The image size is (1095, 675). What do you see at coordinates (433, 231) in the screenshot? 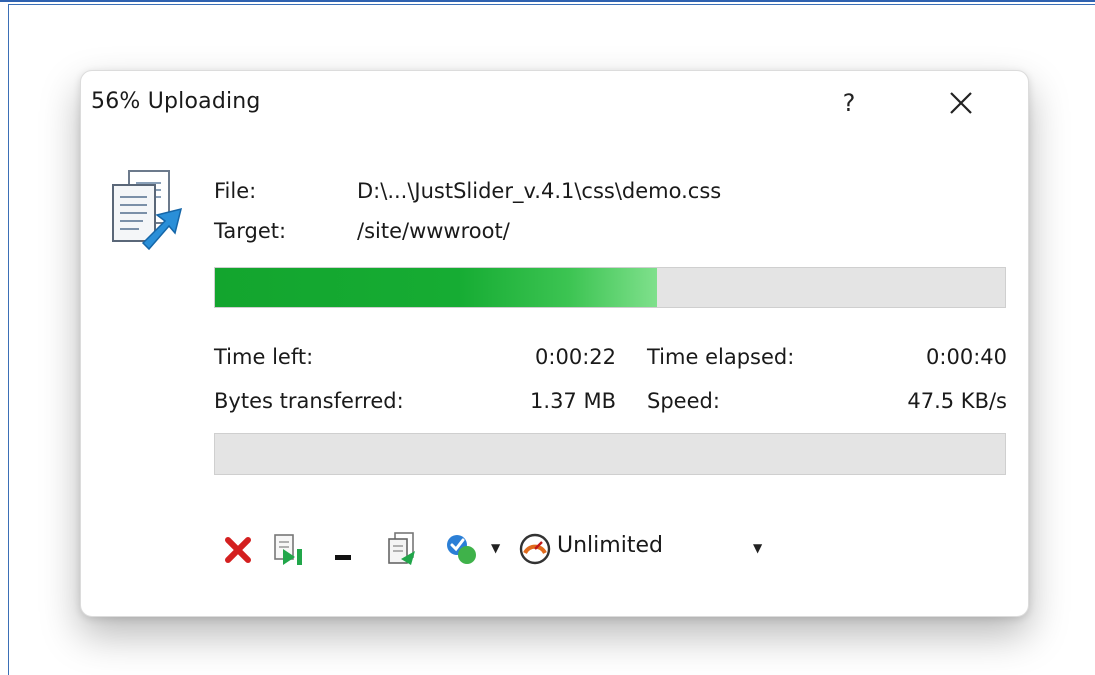
I see `target-path: /site/wwwroot/` at bounding box center [433, 231].